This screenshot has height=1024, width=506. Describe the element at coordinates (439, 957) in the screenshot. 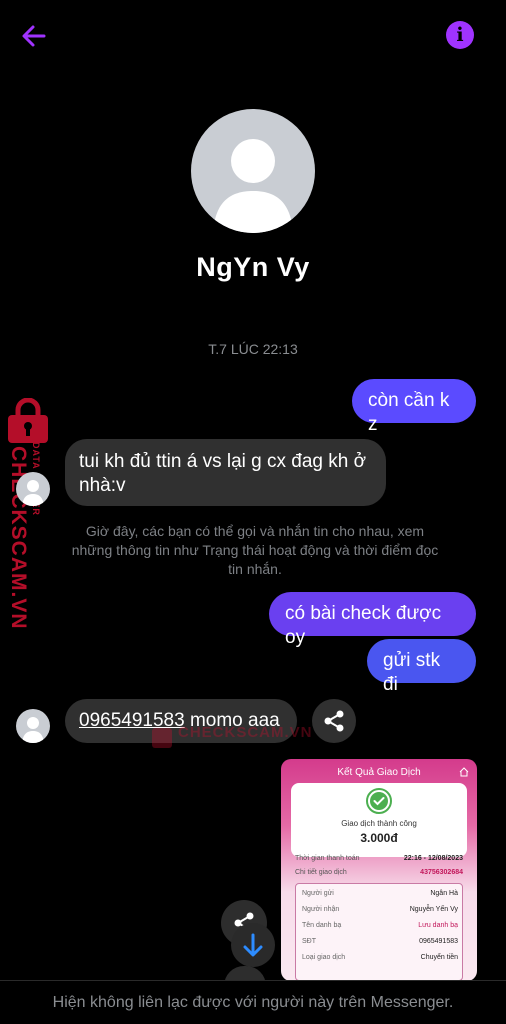

I see `detail-value: Chuyển tiền` at that location.